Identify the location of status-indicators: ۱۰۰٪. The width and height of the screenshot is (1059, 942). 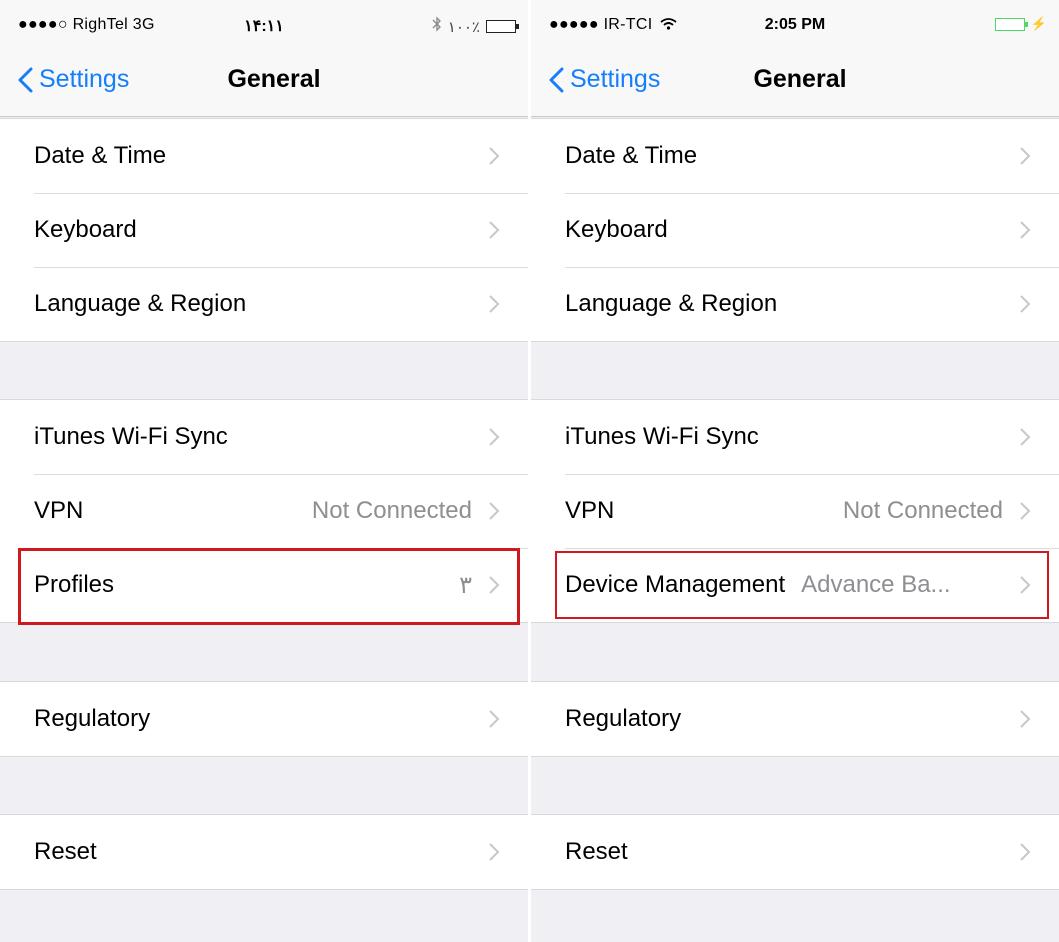
(475, 26).